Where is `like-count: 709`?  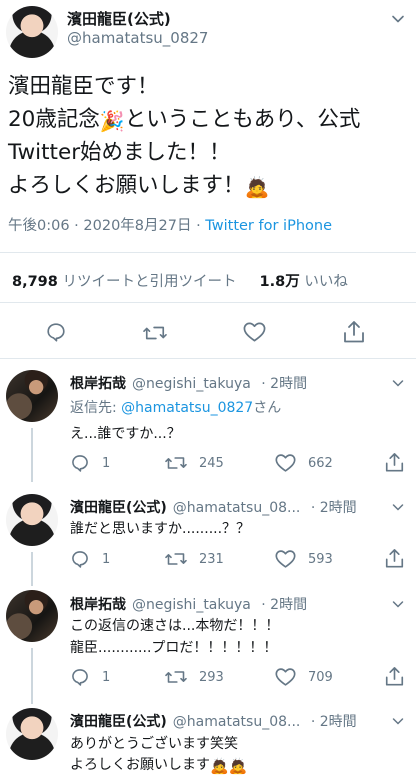 like-count: 709 is located at coordinates (320, 677).